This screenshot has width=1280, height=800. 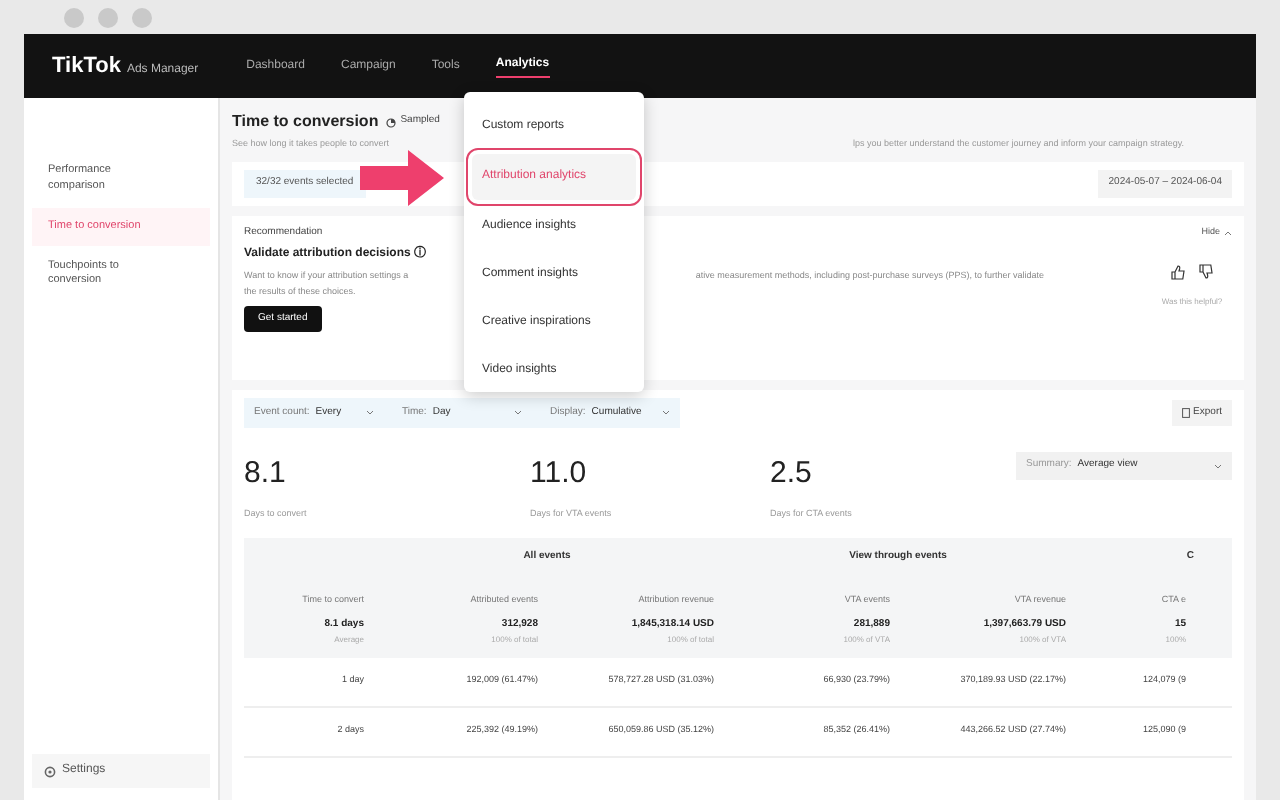 What do you see at coordinates (391, 122) in the screenshot?
I see `pie-icon` at bounding box center [391, 122].